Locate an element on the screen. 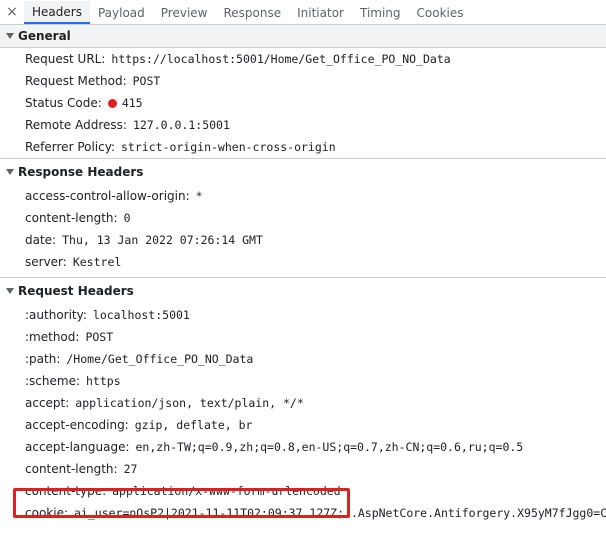 This screenshot has height=544, width=606. header-value: 0 is located at coordinates (127, 218).